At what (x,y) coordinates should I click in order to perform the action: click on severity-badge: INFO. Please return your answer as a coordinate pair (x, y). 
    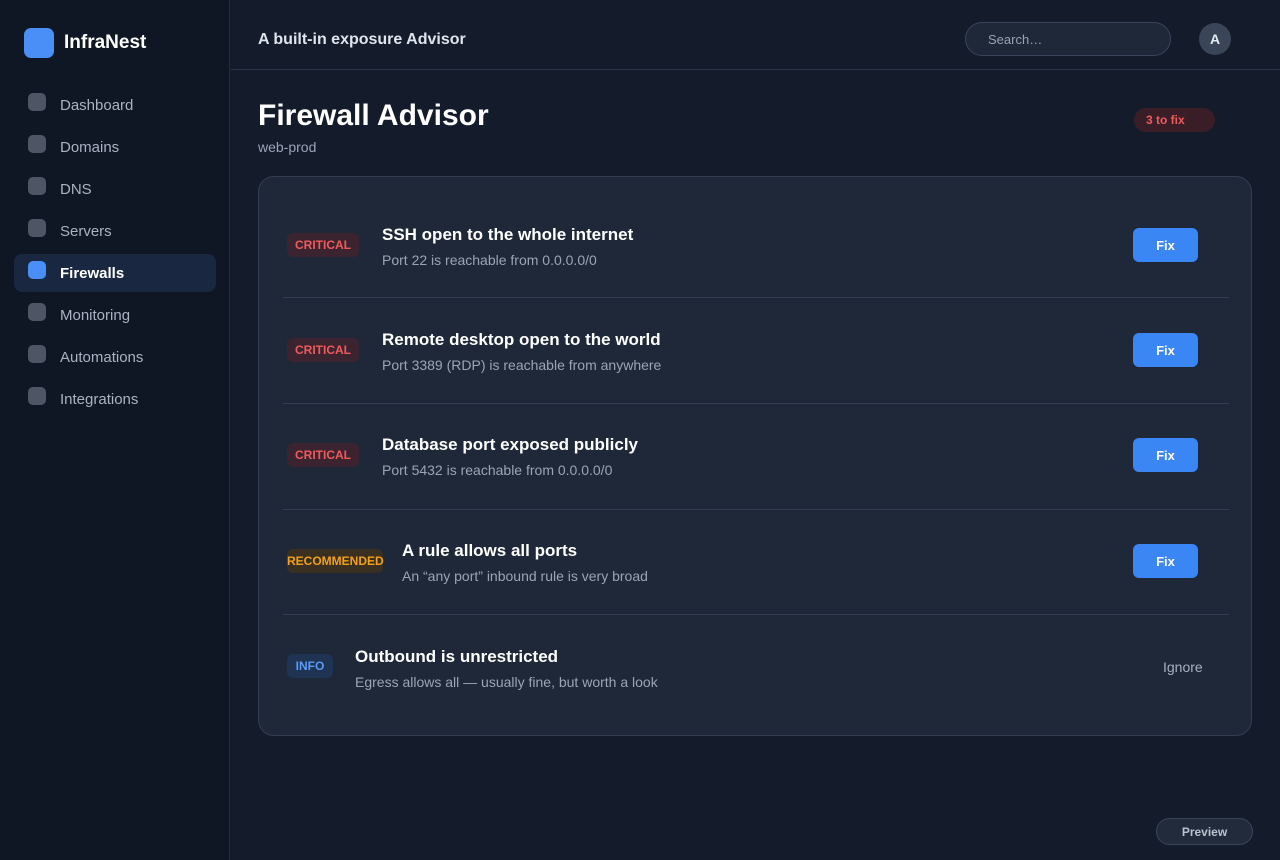
    Looking at the image, I should click on (310, 666).